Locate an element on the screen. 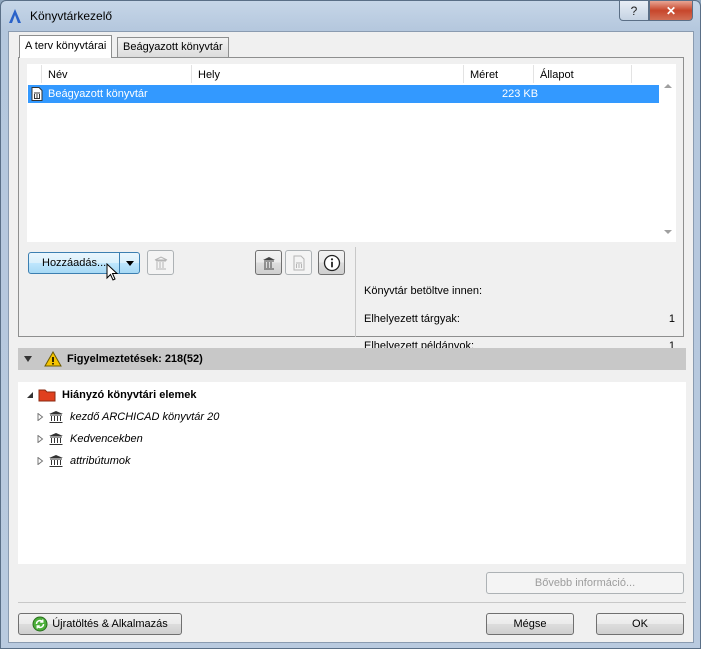 The image size is (701, 649). info-button is located at coordinates (331, 262).